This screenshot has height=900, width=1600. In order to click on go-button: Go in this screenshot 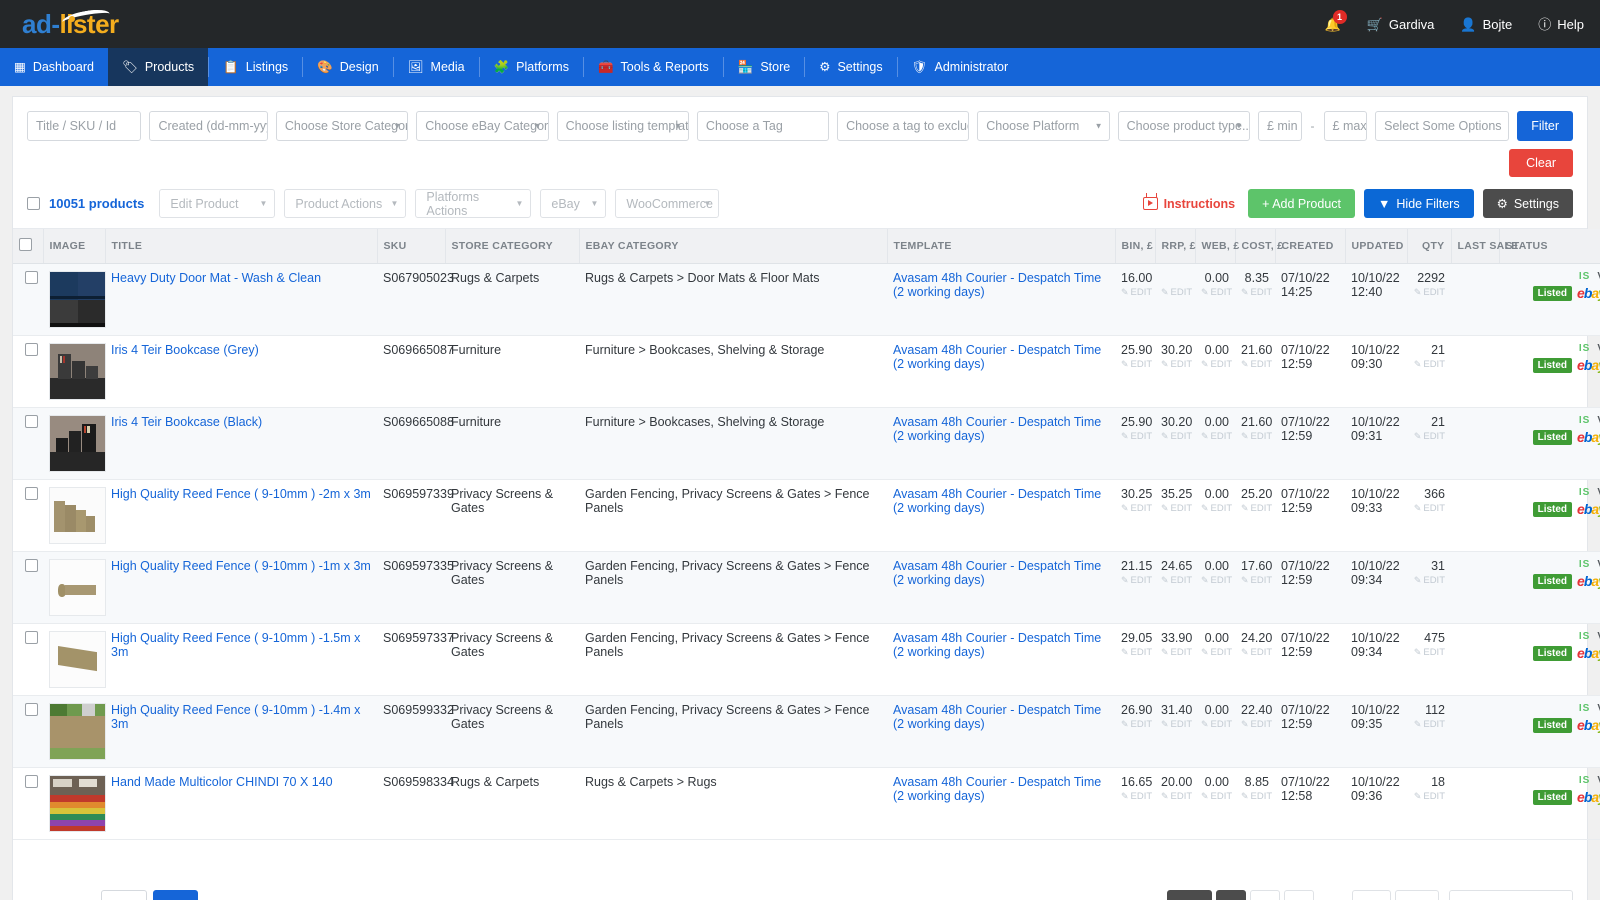, I will do `click(176, 895)`.